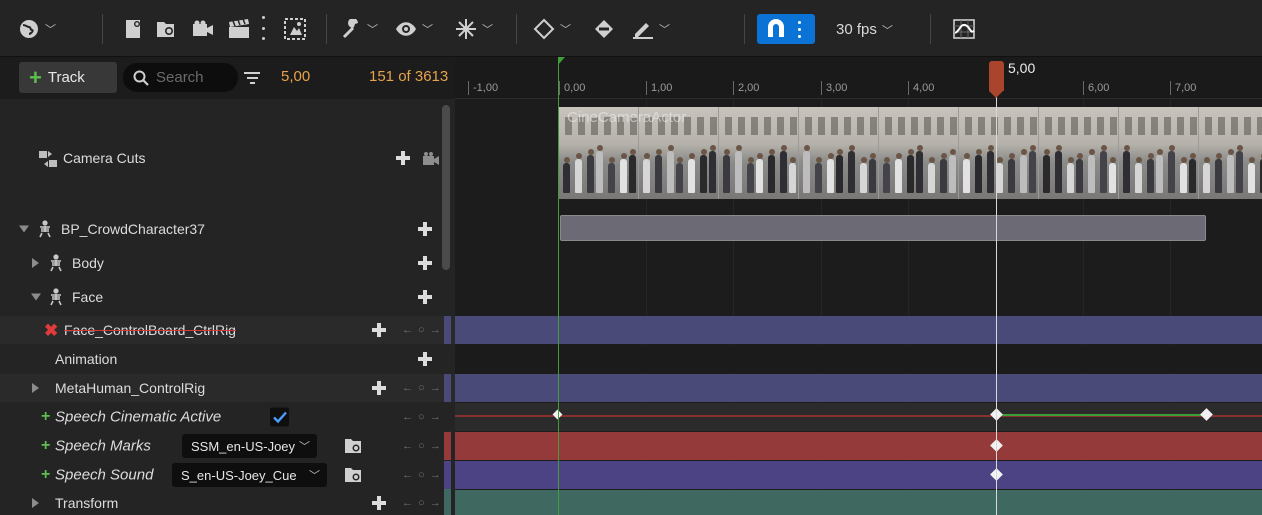  I want to click on lock-camera-icon, so click(431, 159).